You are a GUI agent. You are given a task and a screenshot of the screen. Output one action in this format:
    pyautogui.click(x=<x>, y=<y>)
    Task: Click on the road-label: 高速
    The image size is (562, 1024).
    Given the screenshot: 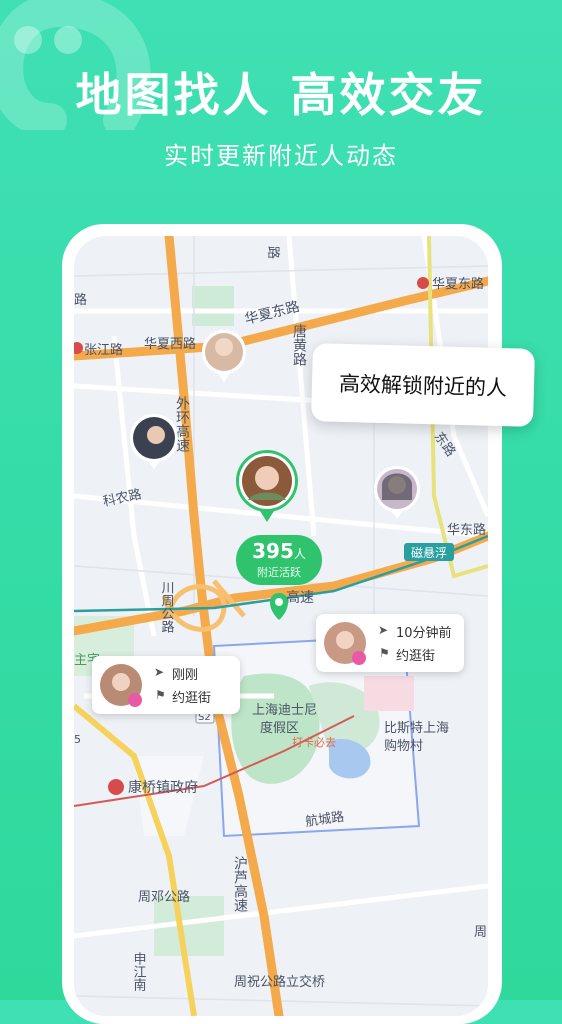 What is the action you would take?
    pyautogui.click(x=300, y=597)
    